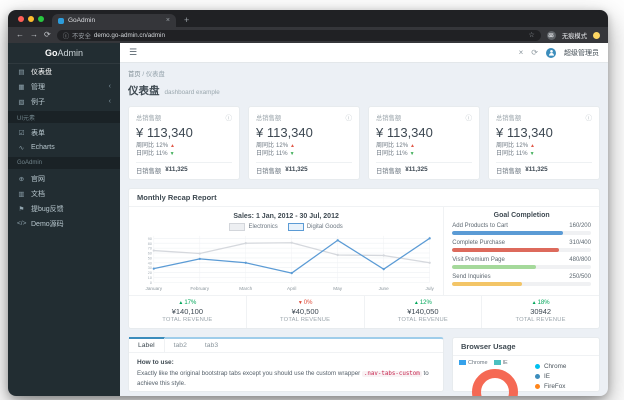 The height and width of the screenshot is (400, 624). Describe the element at coordinates (305, 311) in the screenshot. I see `stat-value: ¥40,500` at that location.